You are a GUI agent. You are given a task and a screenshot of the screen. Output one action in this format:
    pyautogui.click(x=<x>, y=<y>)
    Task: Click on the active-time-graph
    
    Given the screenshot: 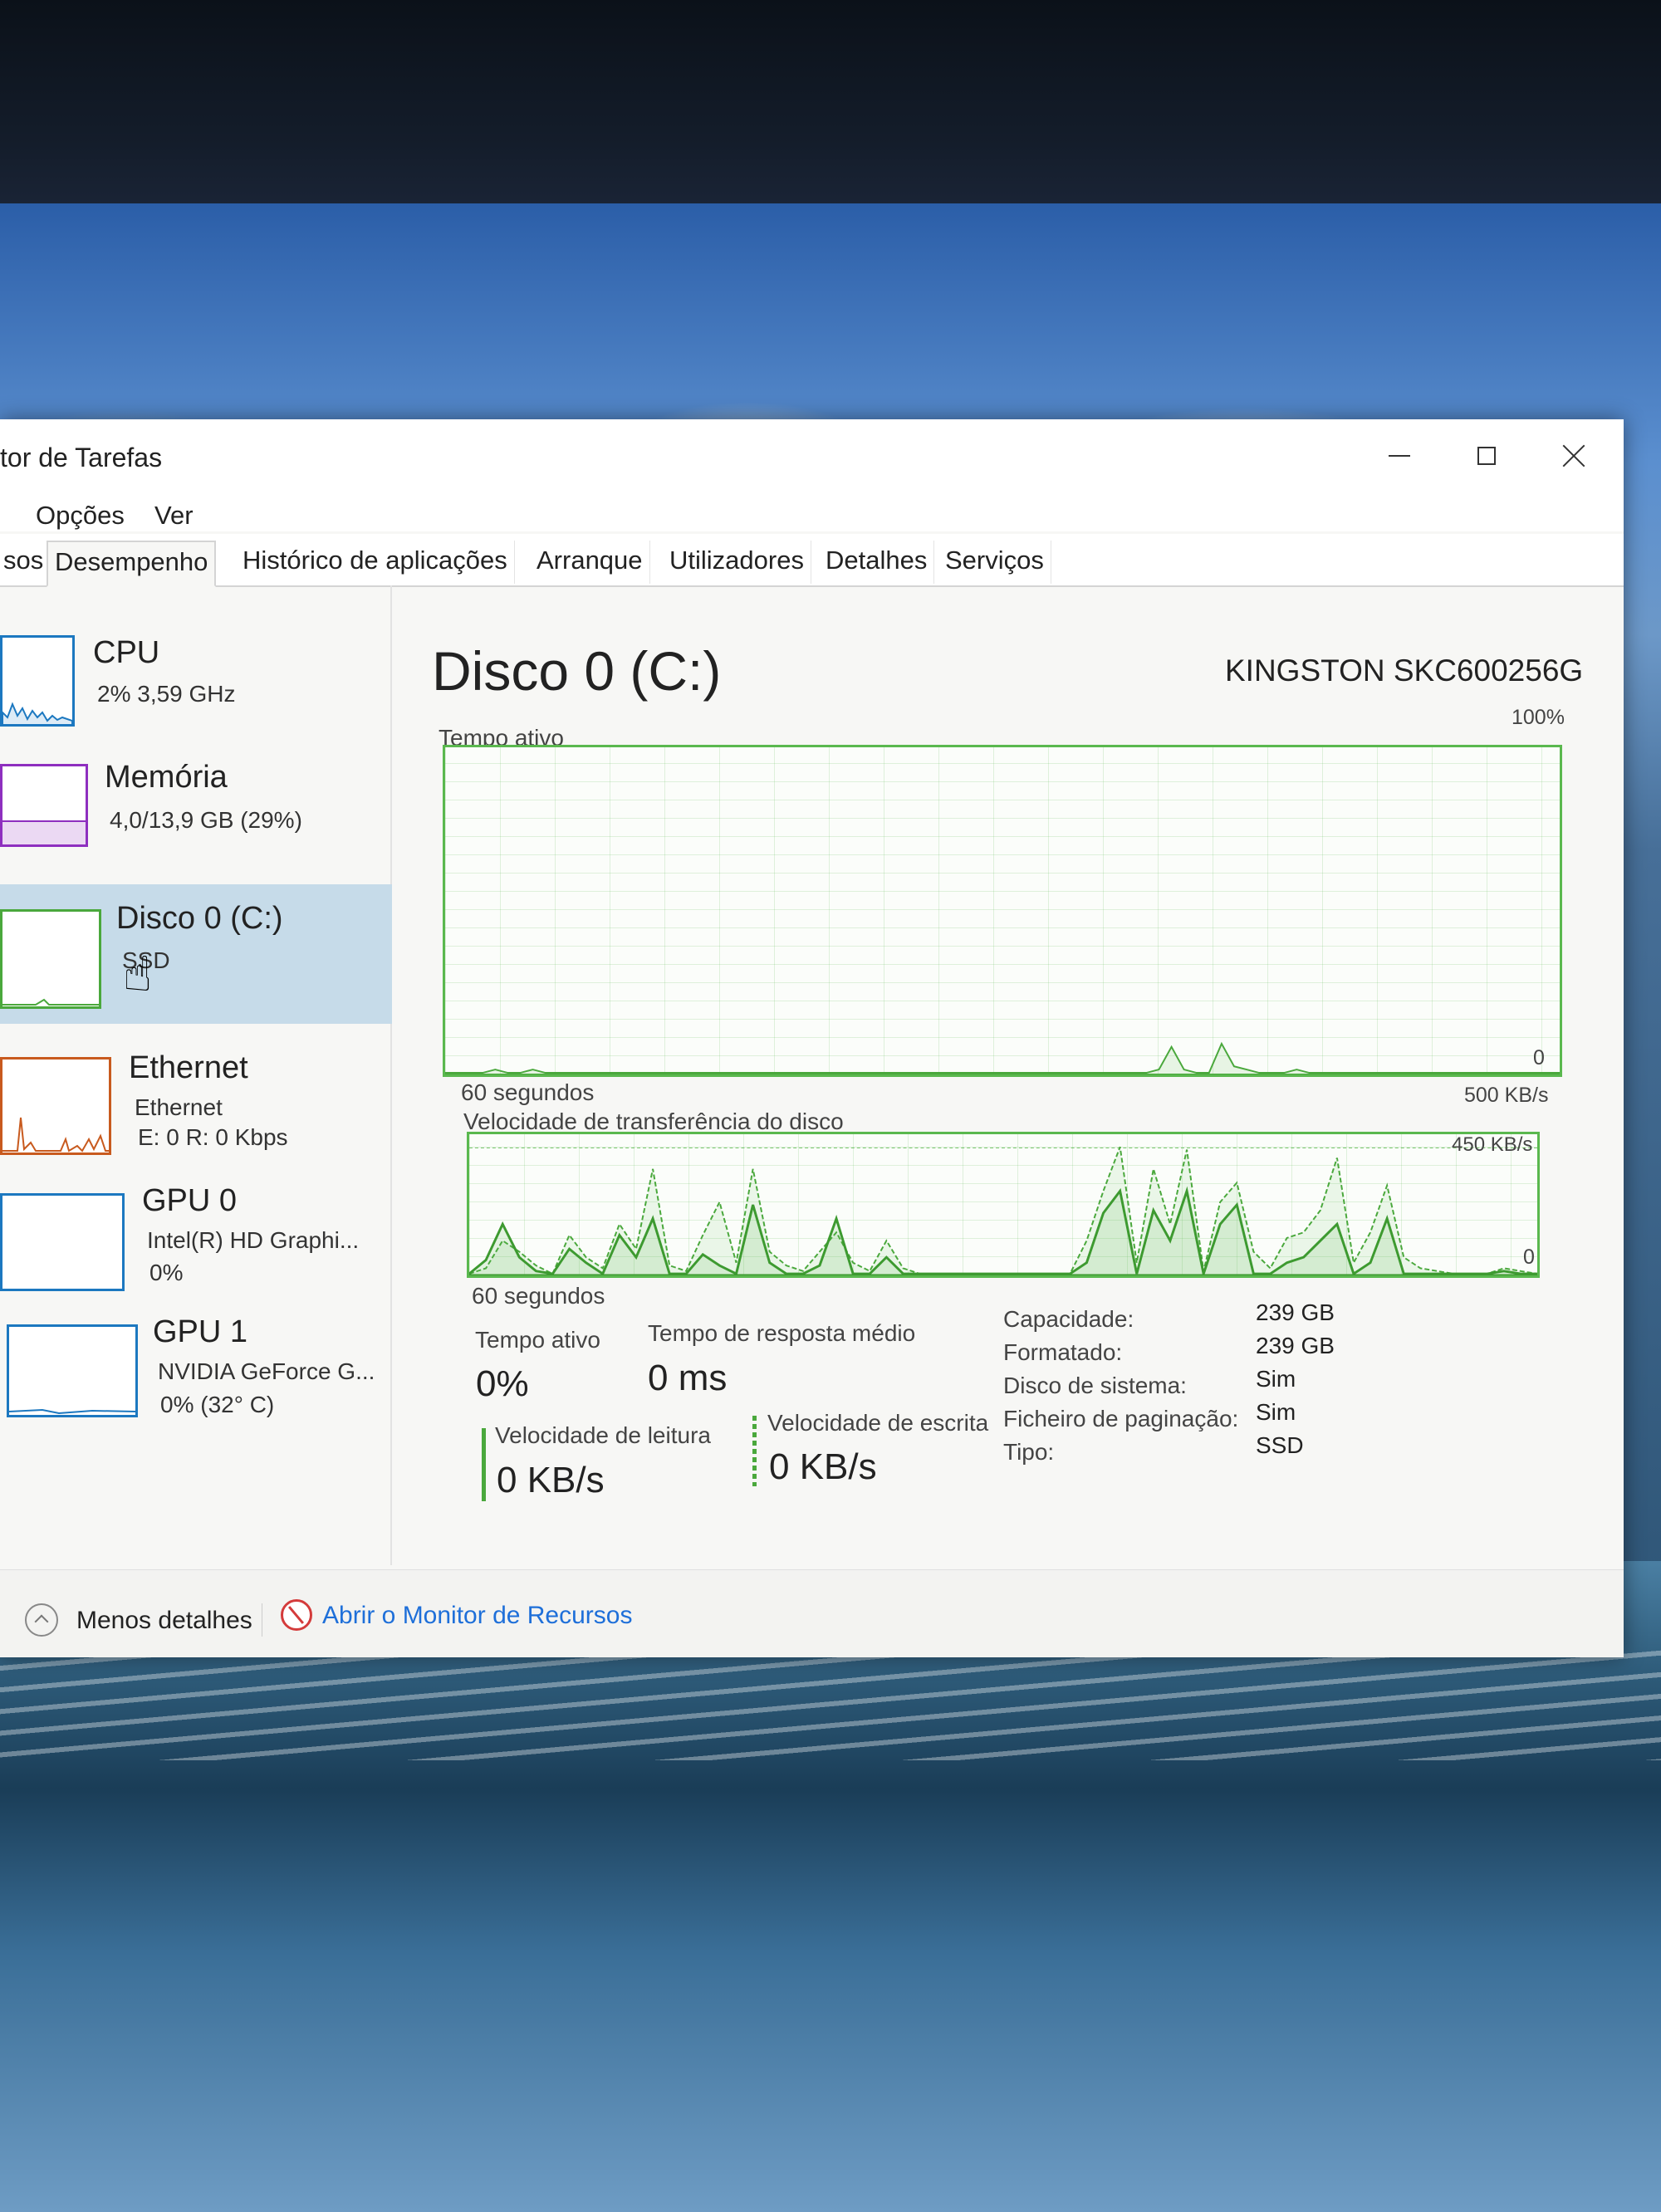 What is the action you would take?
    pyautogui.click(x=1003, y=1057)
    